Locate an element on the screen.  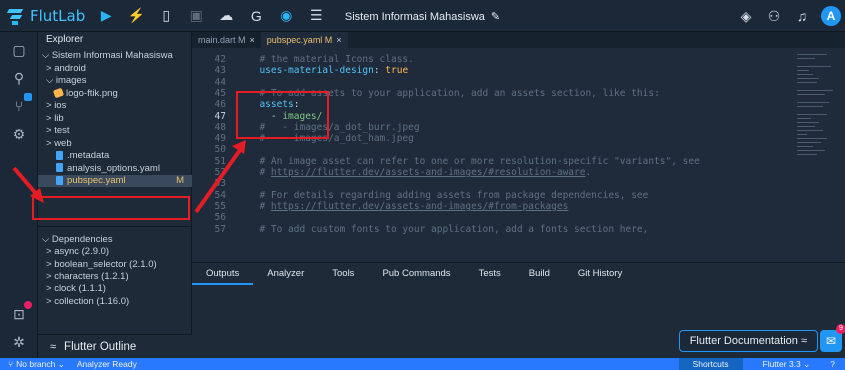
panel-tab: Build is located at coordinates (539, 274).